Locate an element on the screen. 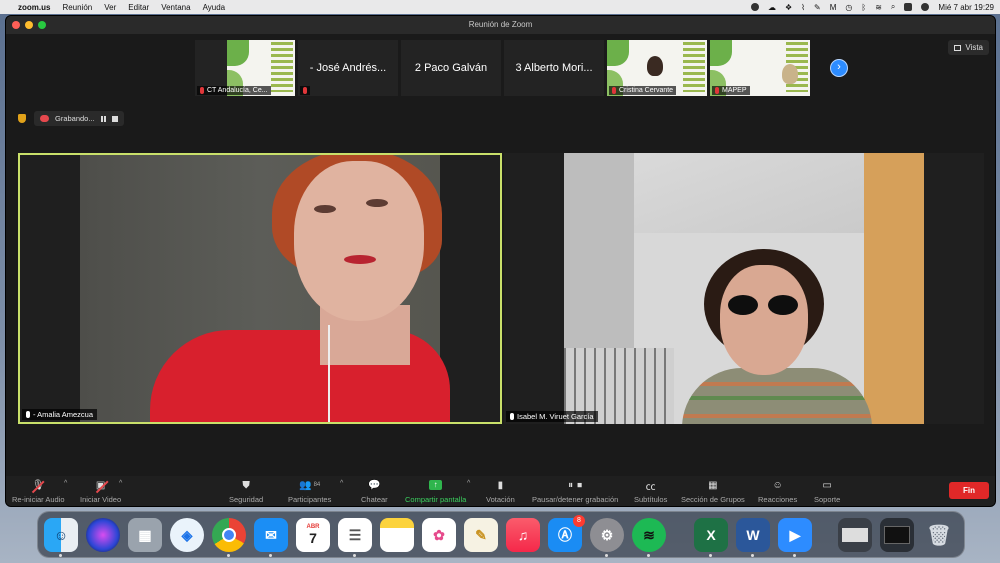  fullscreen-window-button is located at coordinates (42, 25).